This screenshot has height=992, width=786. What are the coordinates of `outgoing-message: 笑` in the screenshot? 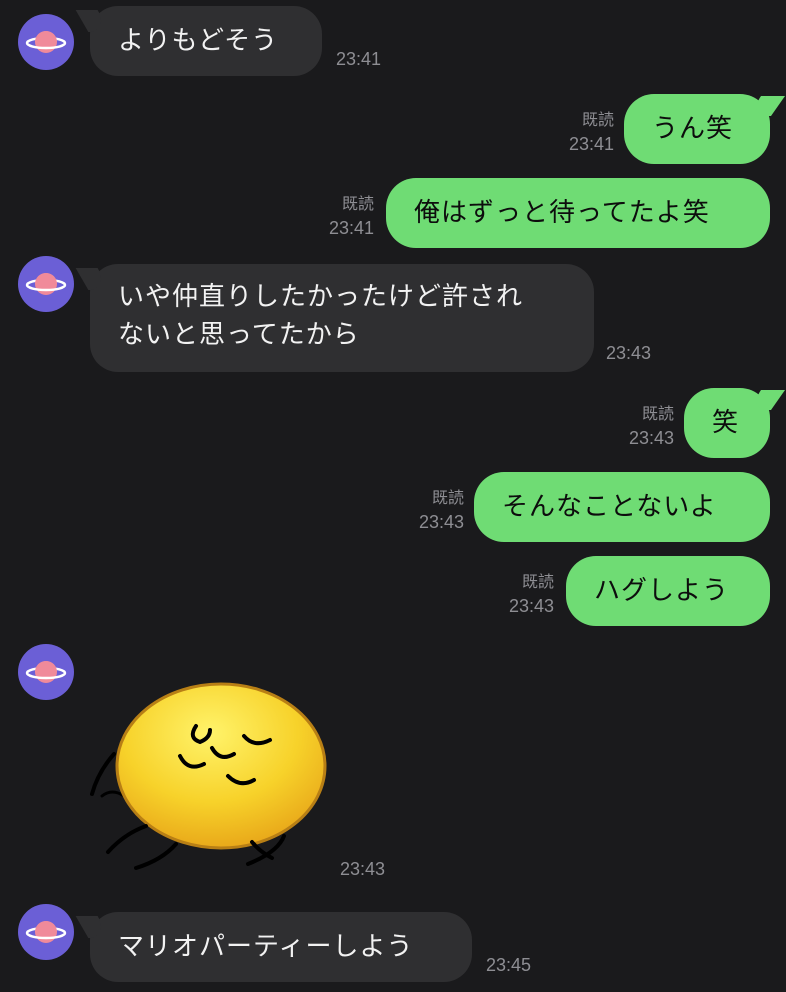 It's located at (727, 423).